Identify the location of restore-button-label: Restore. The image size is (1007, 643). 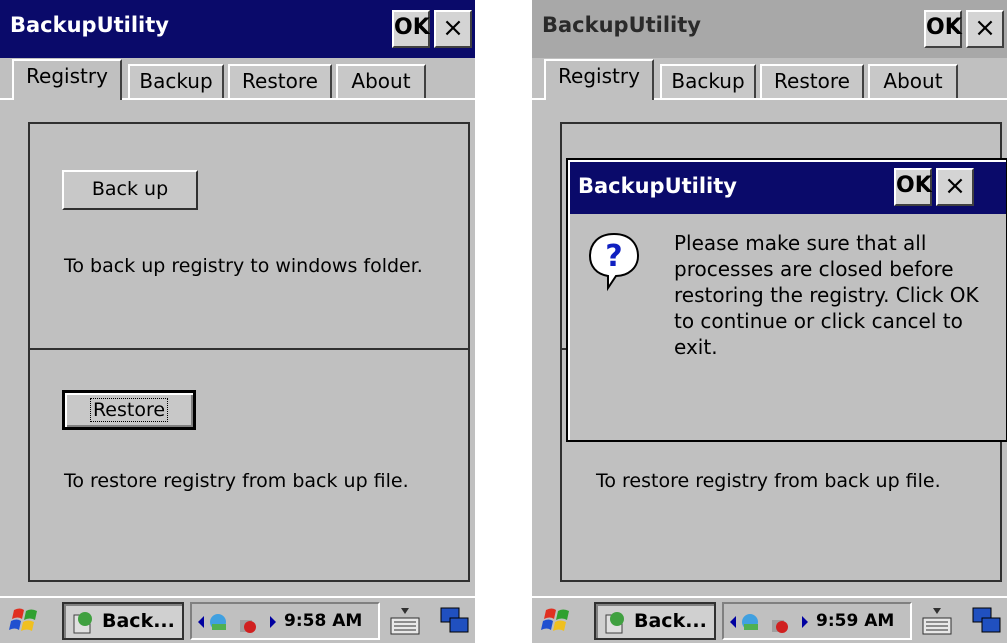
(129, 410).